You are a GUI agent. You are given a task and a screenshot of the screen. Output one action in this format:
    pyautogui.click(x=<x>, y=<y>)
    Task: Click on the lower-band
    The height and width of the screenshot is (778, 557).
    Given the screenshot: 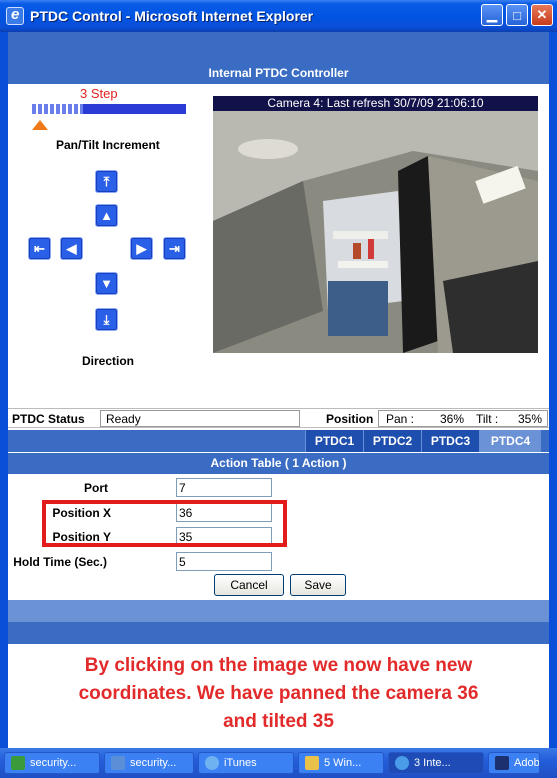 What is the action you would take?
    pyautogui.click(x=278, y=633)
    